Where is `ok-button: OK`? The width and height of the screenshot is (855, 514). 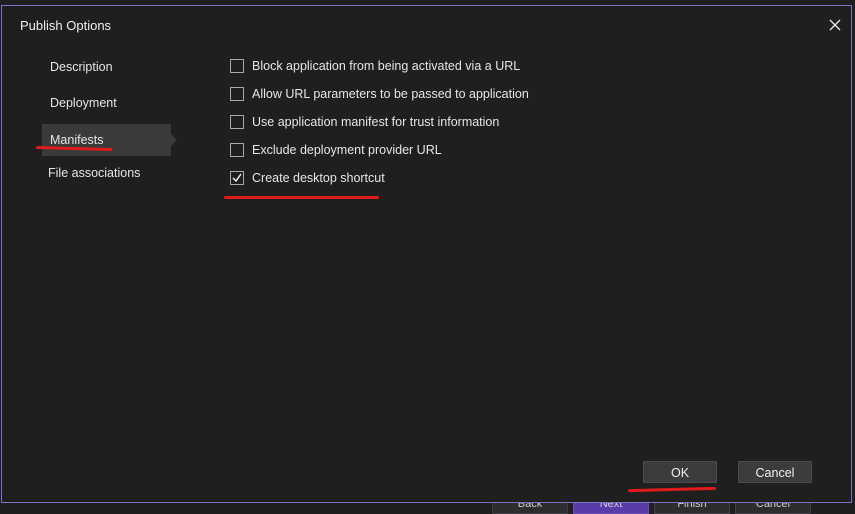
ok-button: OK is located at coordinates (680, 472).